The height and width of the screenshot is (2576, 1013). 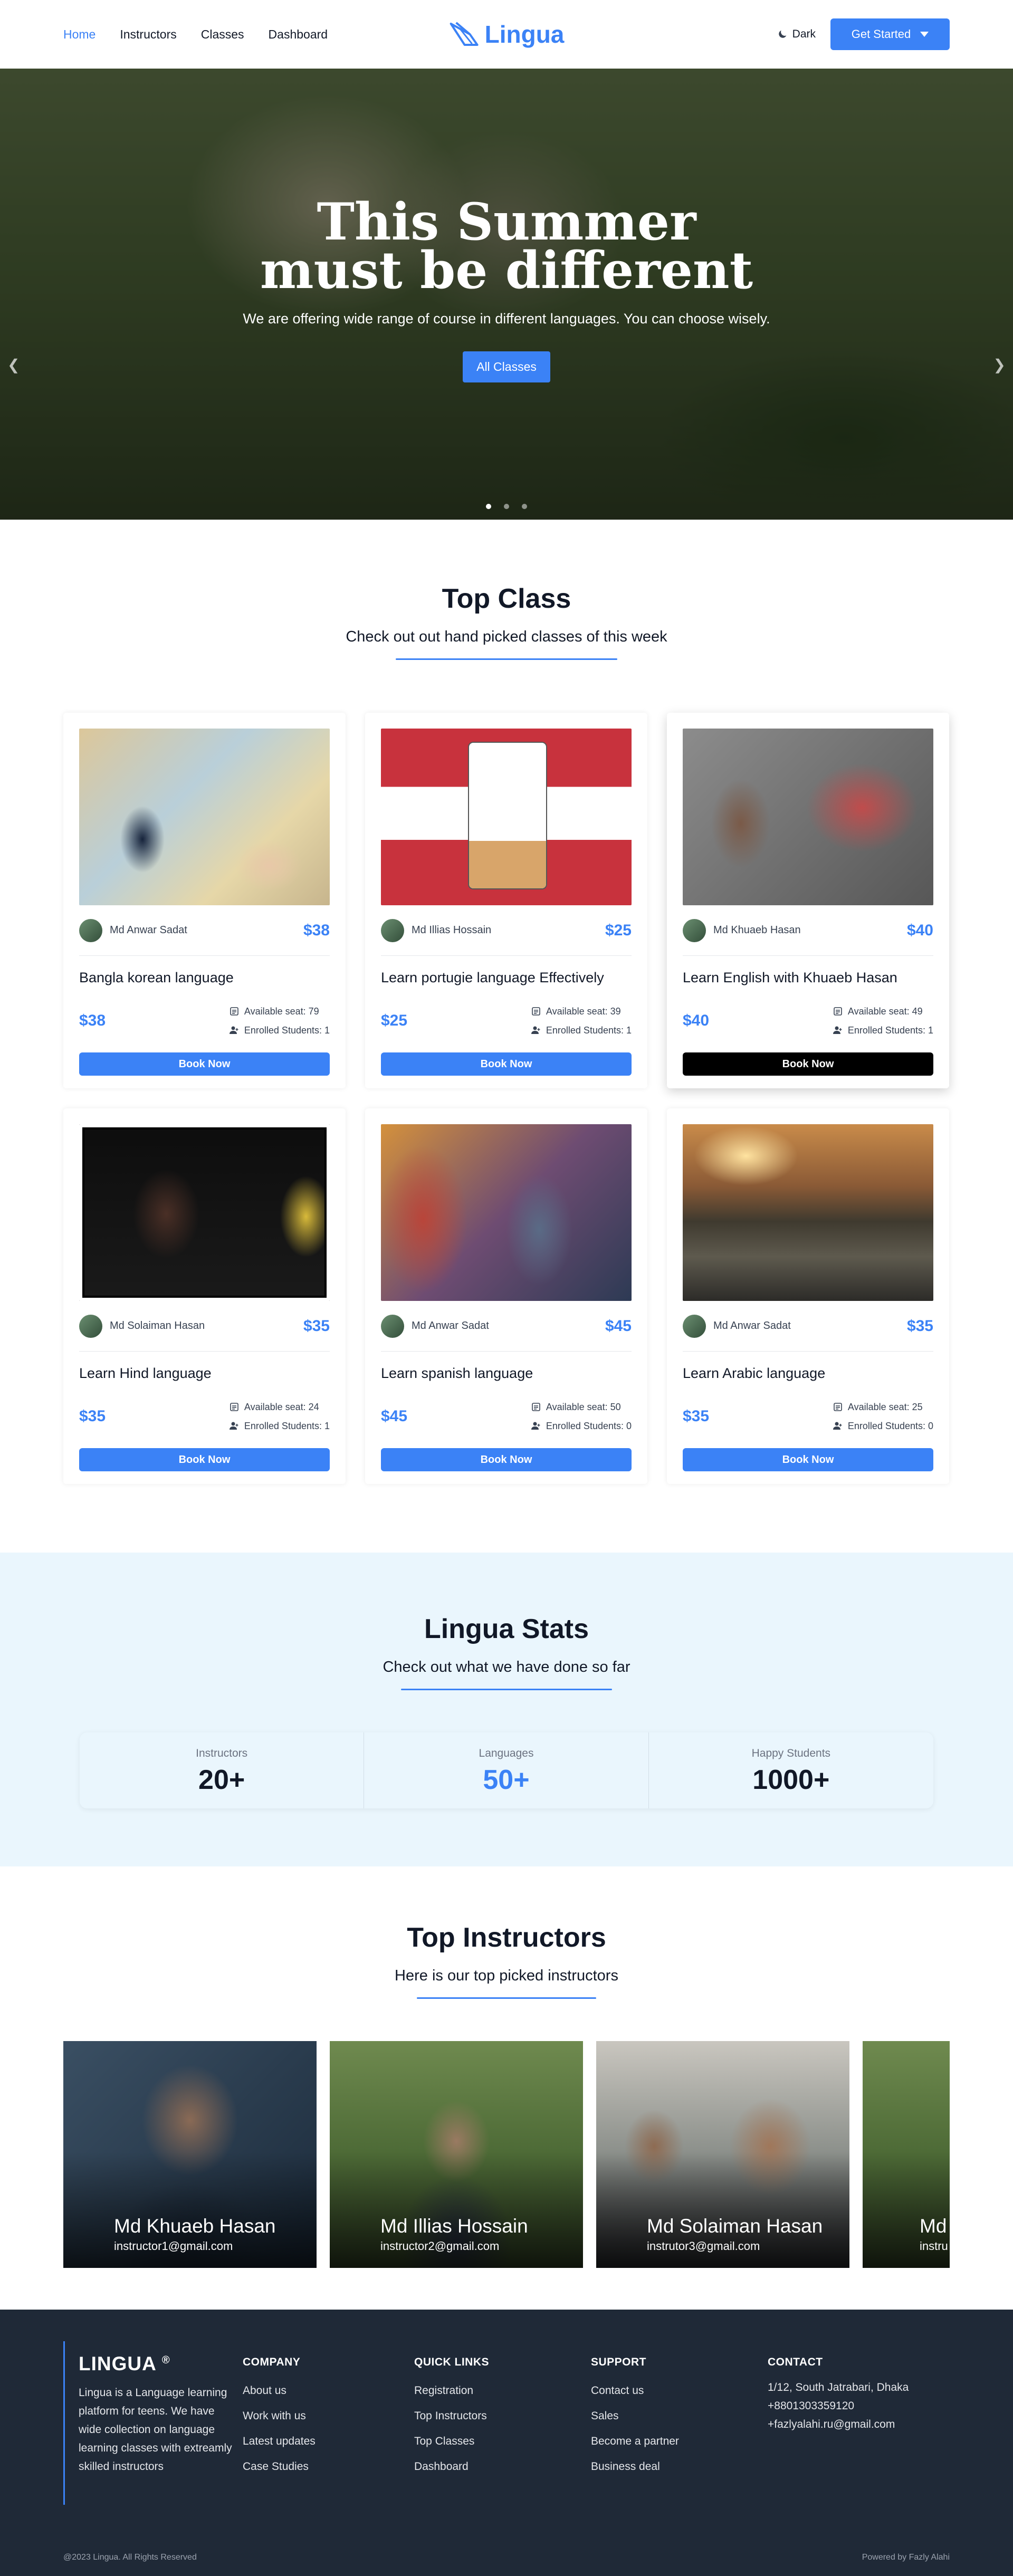 I want to click on available-seats: Available seat: 50, so click(x=581, y=1406).